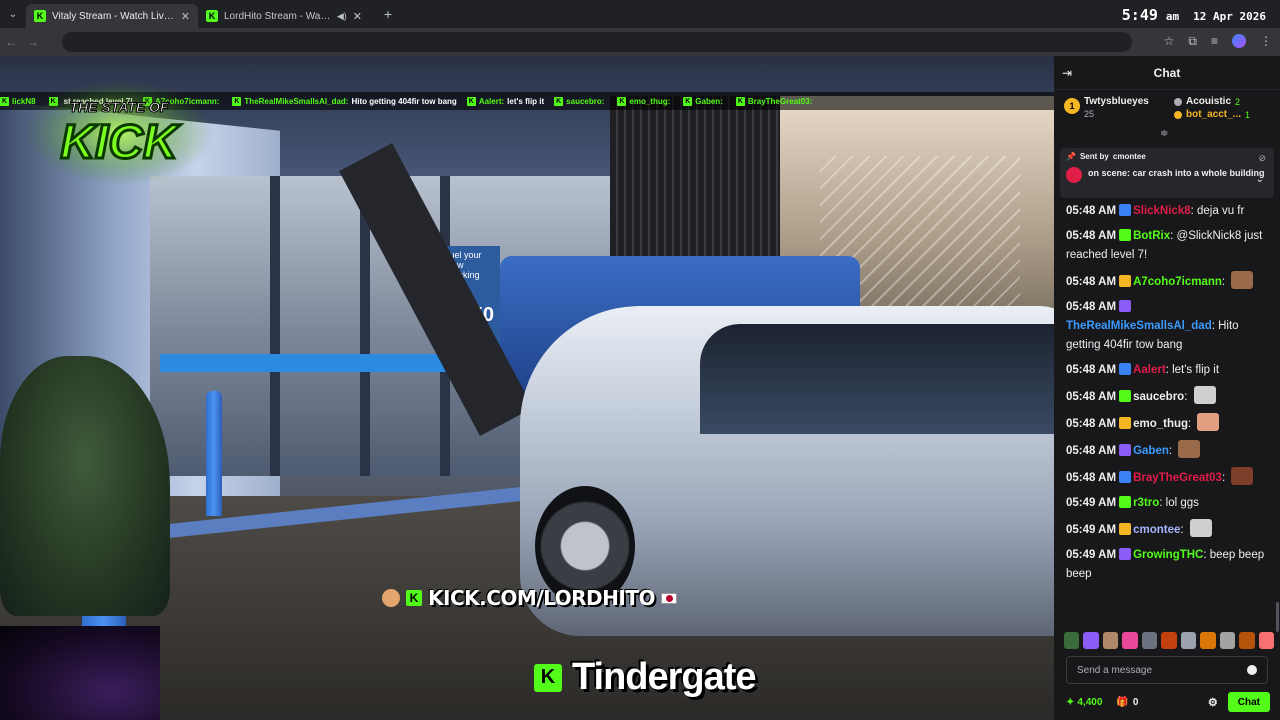  I want to click on media-controls-icon: ≡, so click(1214, 41).